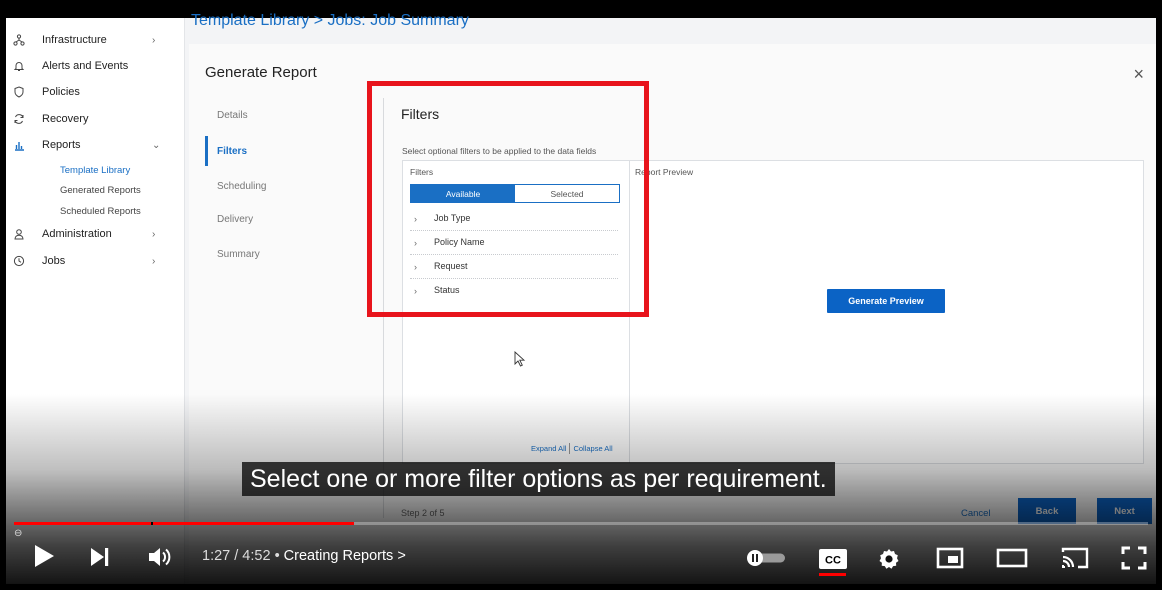 Image resolution: width=1162 pixels, height=590 pixels. What do you see at coordinates (232, 151) in the screenshot?
I see `step-filters: Filters` at bounding box center [232, 151].